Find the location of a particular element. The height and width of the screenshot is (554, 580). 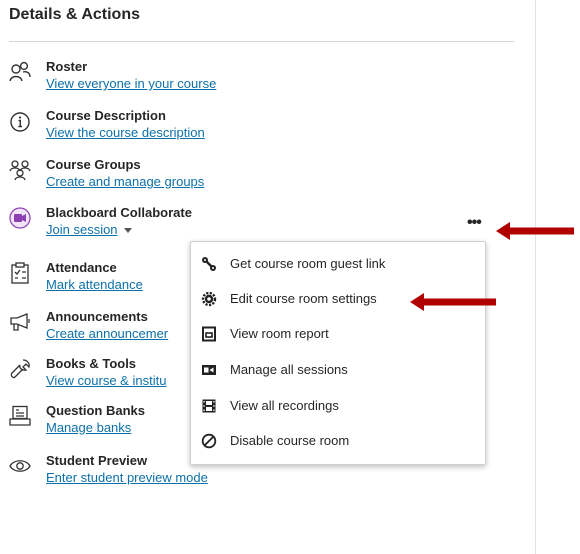

link-icon is located at coordinates (209, 264).